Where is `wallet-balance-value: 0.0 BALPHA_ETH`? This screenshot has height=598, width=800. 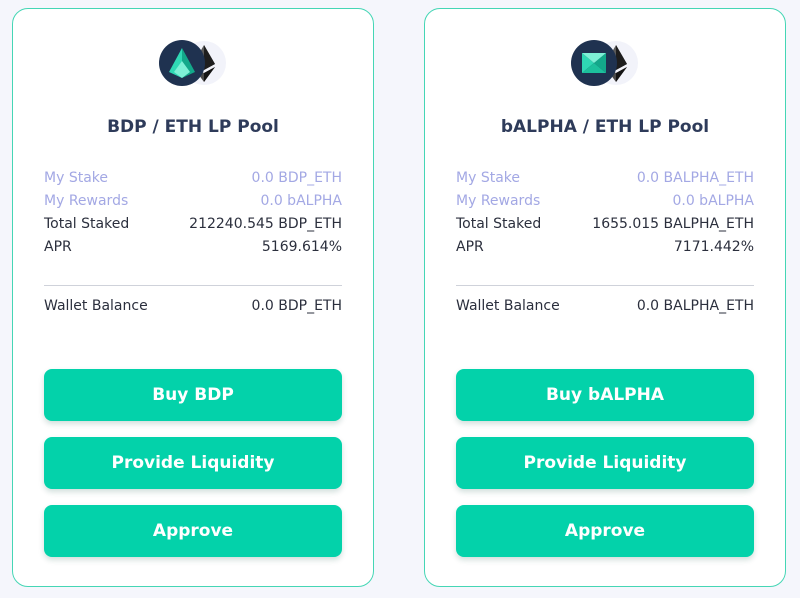 wallet-balance-value: 0.0 BALPHA_ETH is located at coordinates (695, 305).